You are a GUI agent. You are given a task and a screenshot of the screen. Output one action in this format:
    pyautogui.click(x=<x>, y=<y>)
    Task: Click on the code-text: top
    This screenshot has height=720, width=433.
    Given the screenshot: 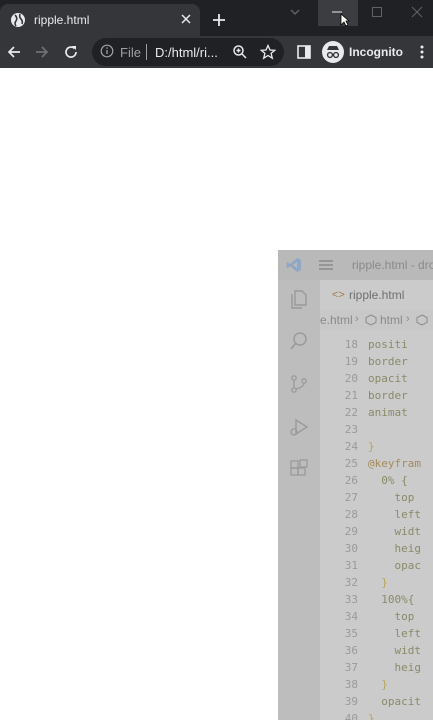 What is the action you would take?
    pyautogui.click(x=391, y=616)
    